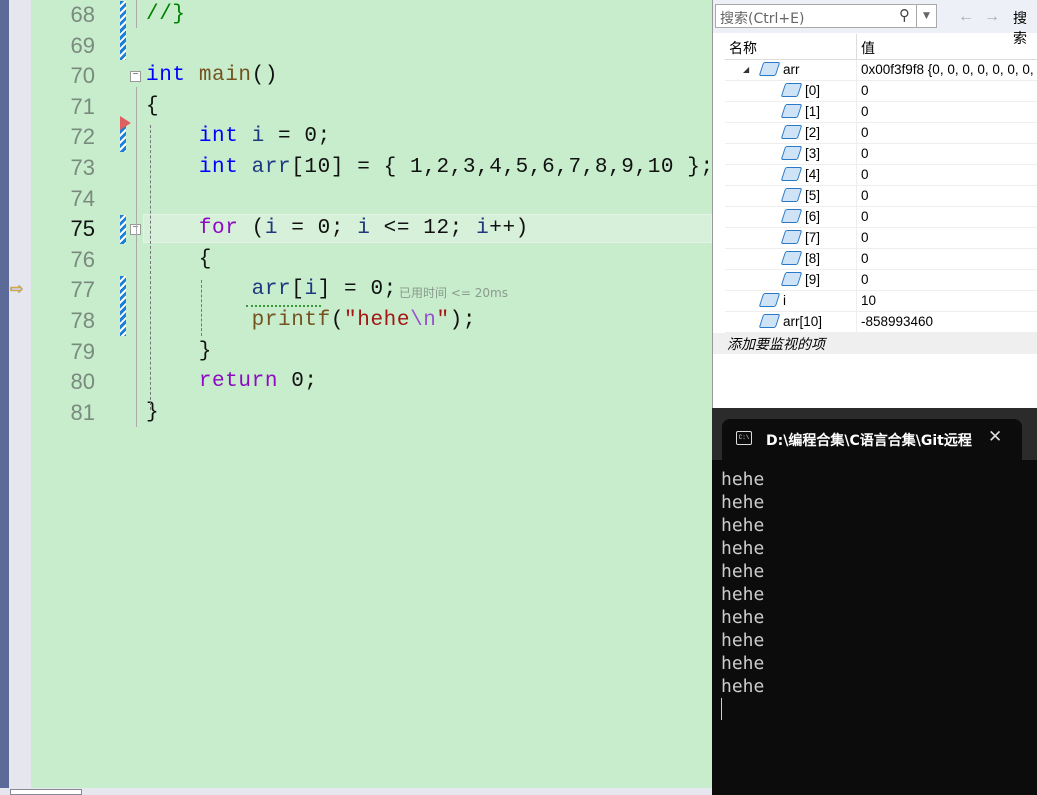 This screenshot has height=795, width=1037. What do you see at coordinates (125, 123) in the screenshot?
I see `breakpoint-marker-icon` at bounding box center [125, 123].